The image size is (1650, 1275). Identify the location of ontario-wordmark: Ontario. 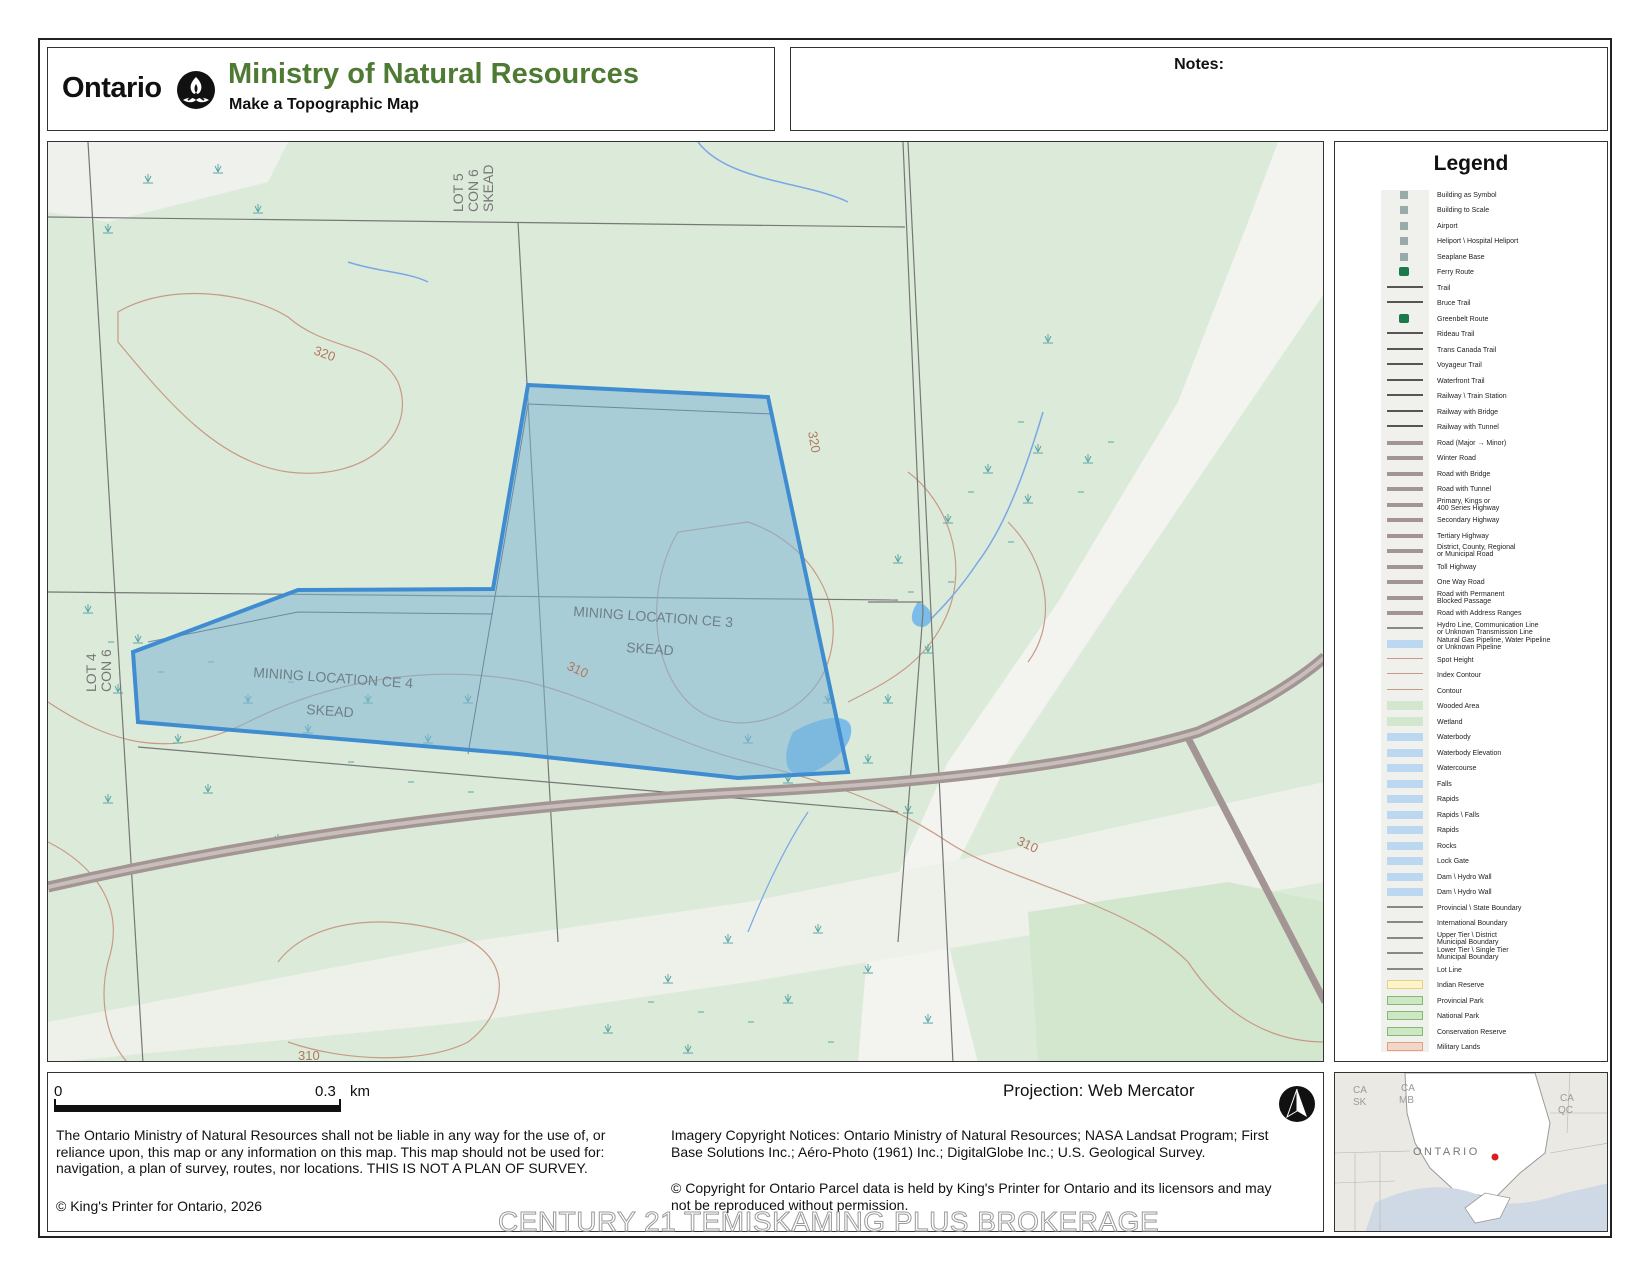
(112, 88).